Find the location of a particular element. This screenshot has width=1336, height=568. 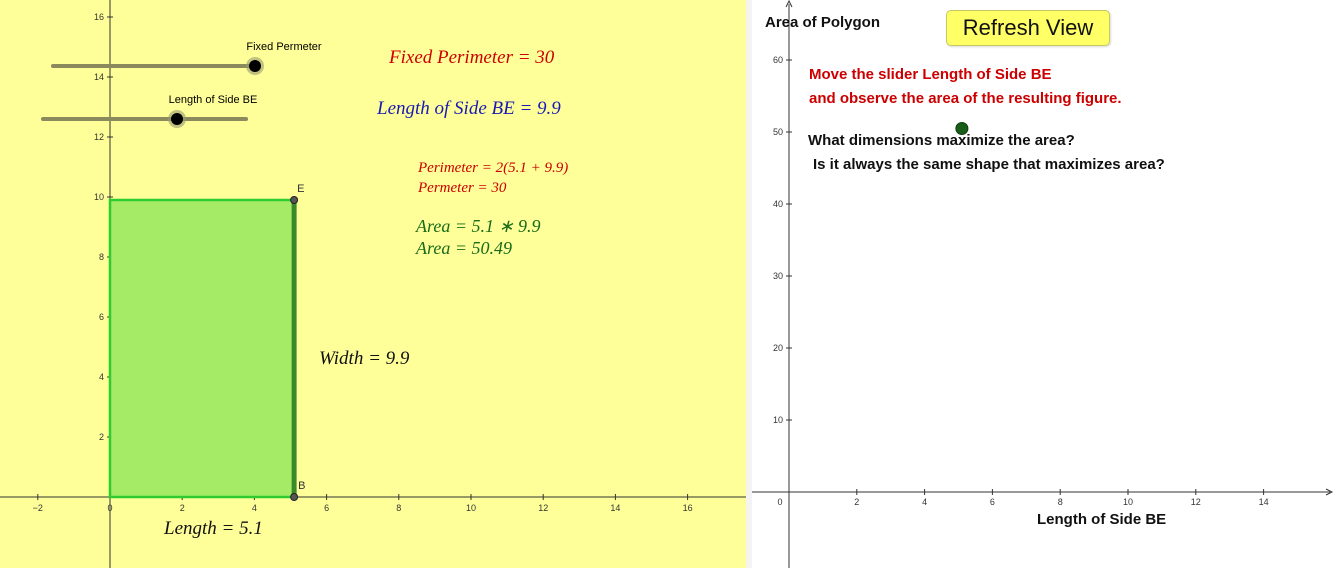

area-formula-text: Area = 5.1 ∗ 9.9 is located at coordinates (478, 226).